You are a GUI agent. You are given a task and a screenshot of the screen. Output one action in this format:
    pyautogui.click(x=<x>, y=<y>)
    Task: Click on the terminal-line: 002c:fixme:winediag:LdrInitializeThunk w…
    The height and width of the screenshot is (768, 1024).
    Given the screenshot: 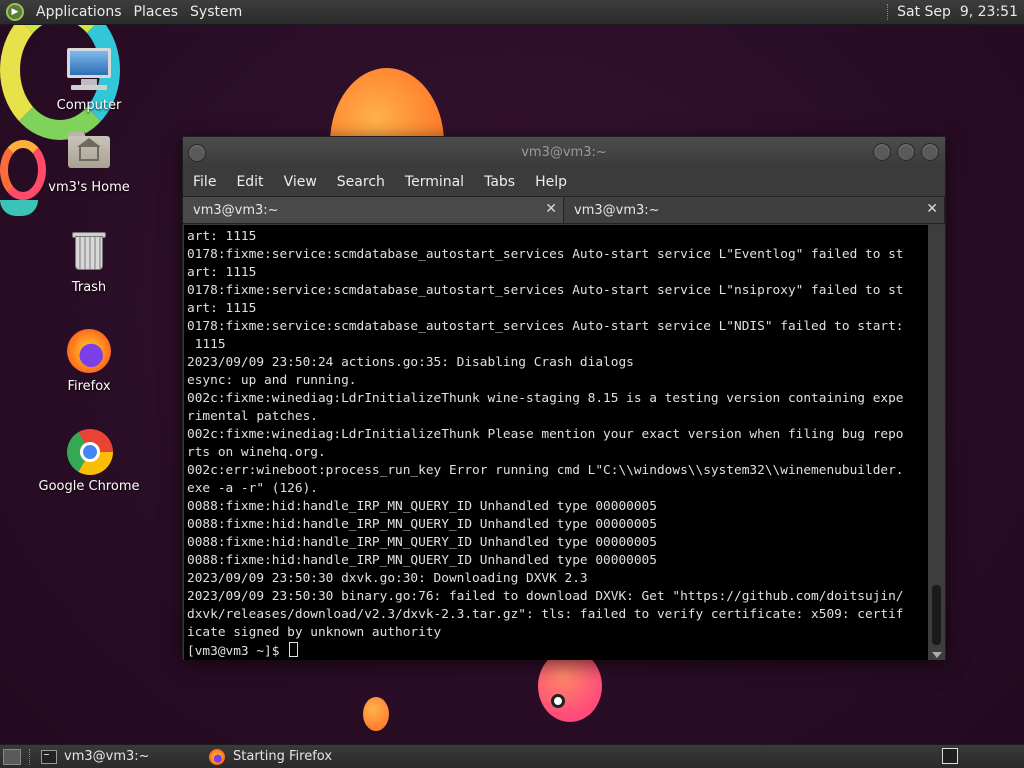 What is the action you would take?
    pyautogui.click(x=545, y=398)
    